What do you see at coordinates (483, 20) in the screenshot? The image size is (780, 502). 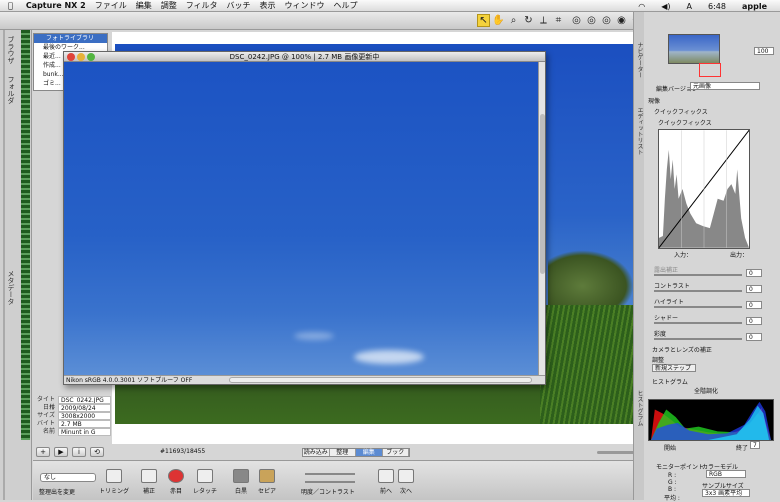 I see `direct-select-tool-icon: ↖` at bounding box center [483, 20].